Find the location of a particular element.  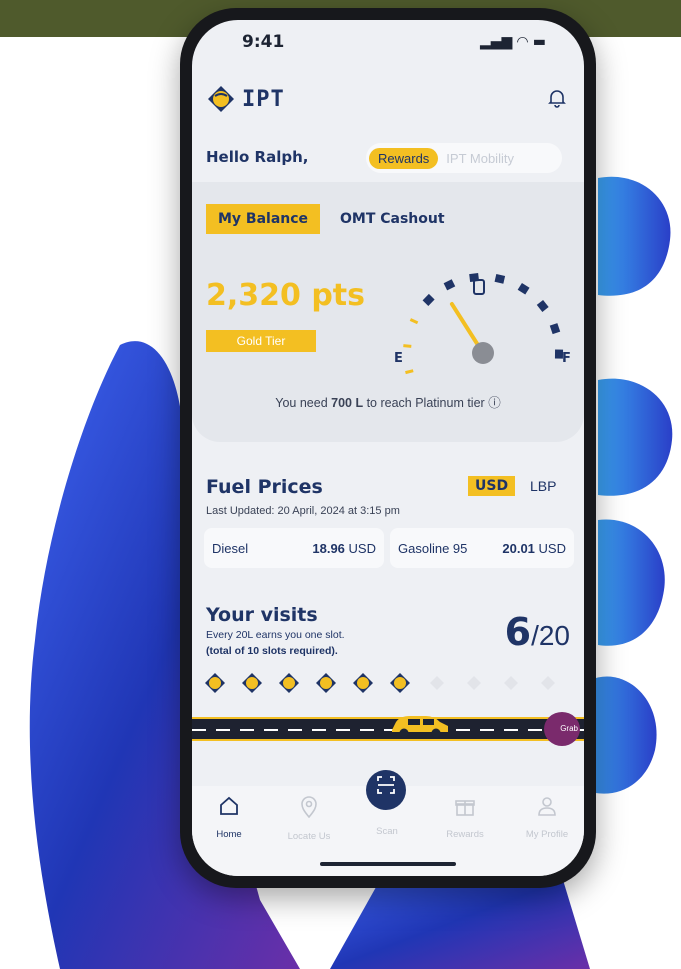

price-value: 18.96 is located at coordinates (328, 548).